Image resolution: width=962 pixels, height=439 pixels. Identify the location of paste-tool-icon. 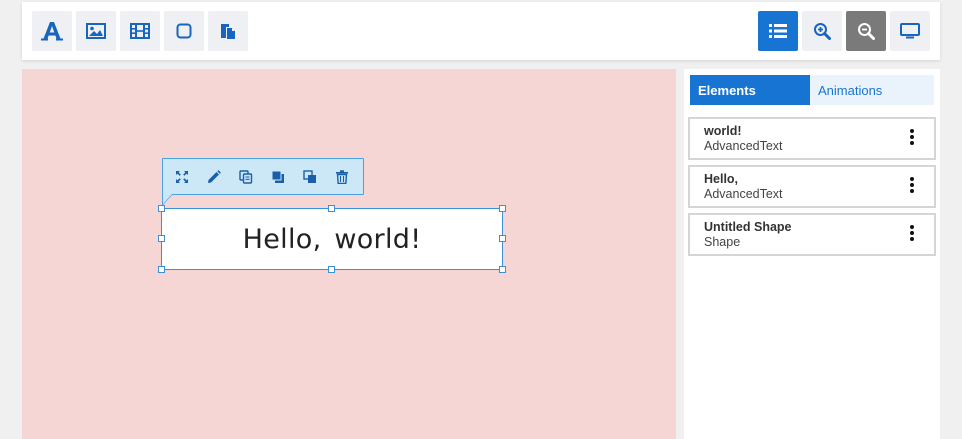
(228, 31).